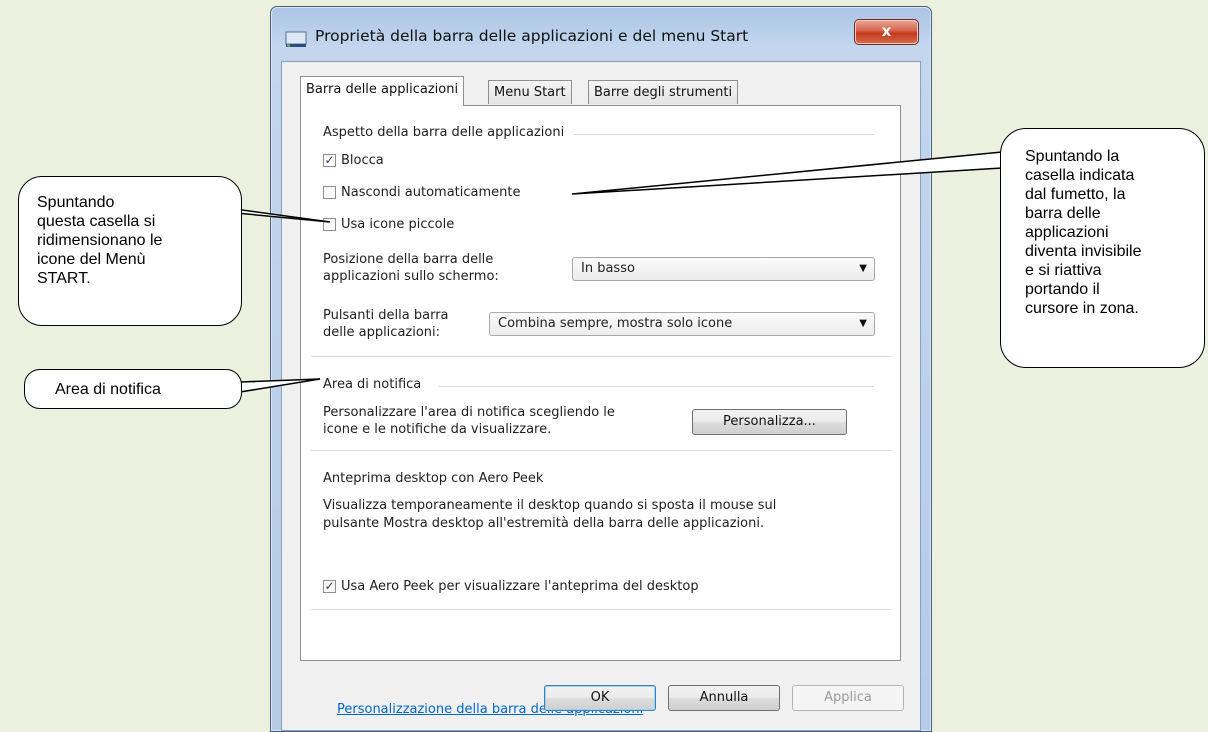 The width and height of the screenshot is (1208, 732). I want to click on position-select-value: In basso, so click(608, 268).